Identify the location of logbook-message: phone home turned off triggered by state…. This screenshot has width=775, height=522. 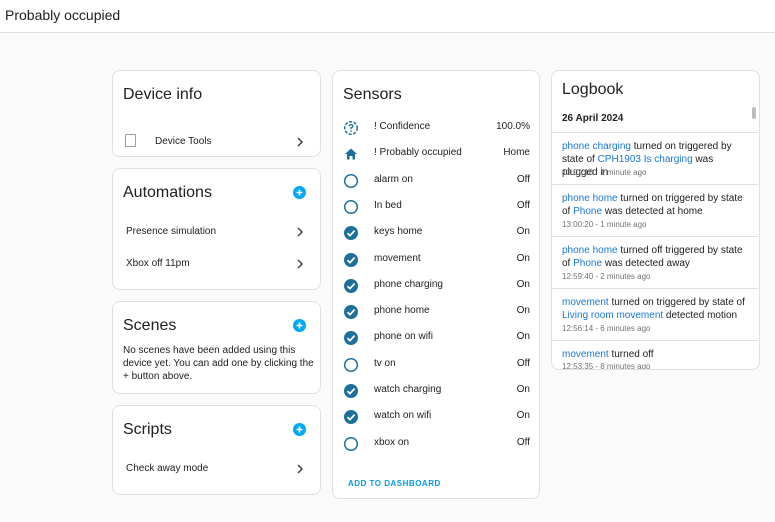
(655, 257).